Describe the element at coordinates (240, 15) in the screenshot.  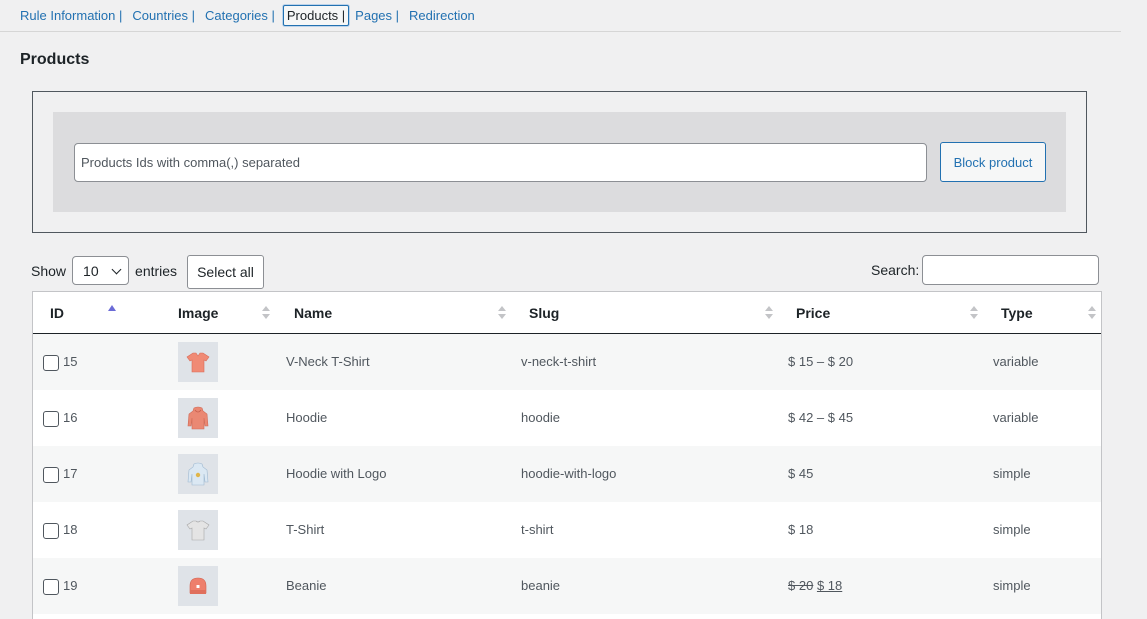
I see `tab-categories: Categories |` at that location.